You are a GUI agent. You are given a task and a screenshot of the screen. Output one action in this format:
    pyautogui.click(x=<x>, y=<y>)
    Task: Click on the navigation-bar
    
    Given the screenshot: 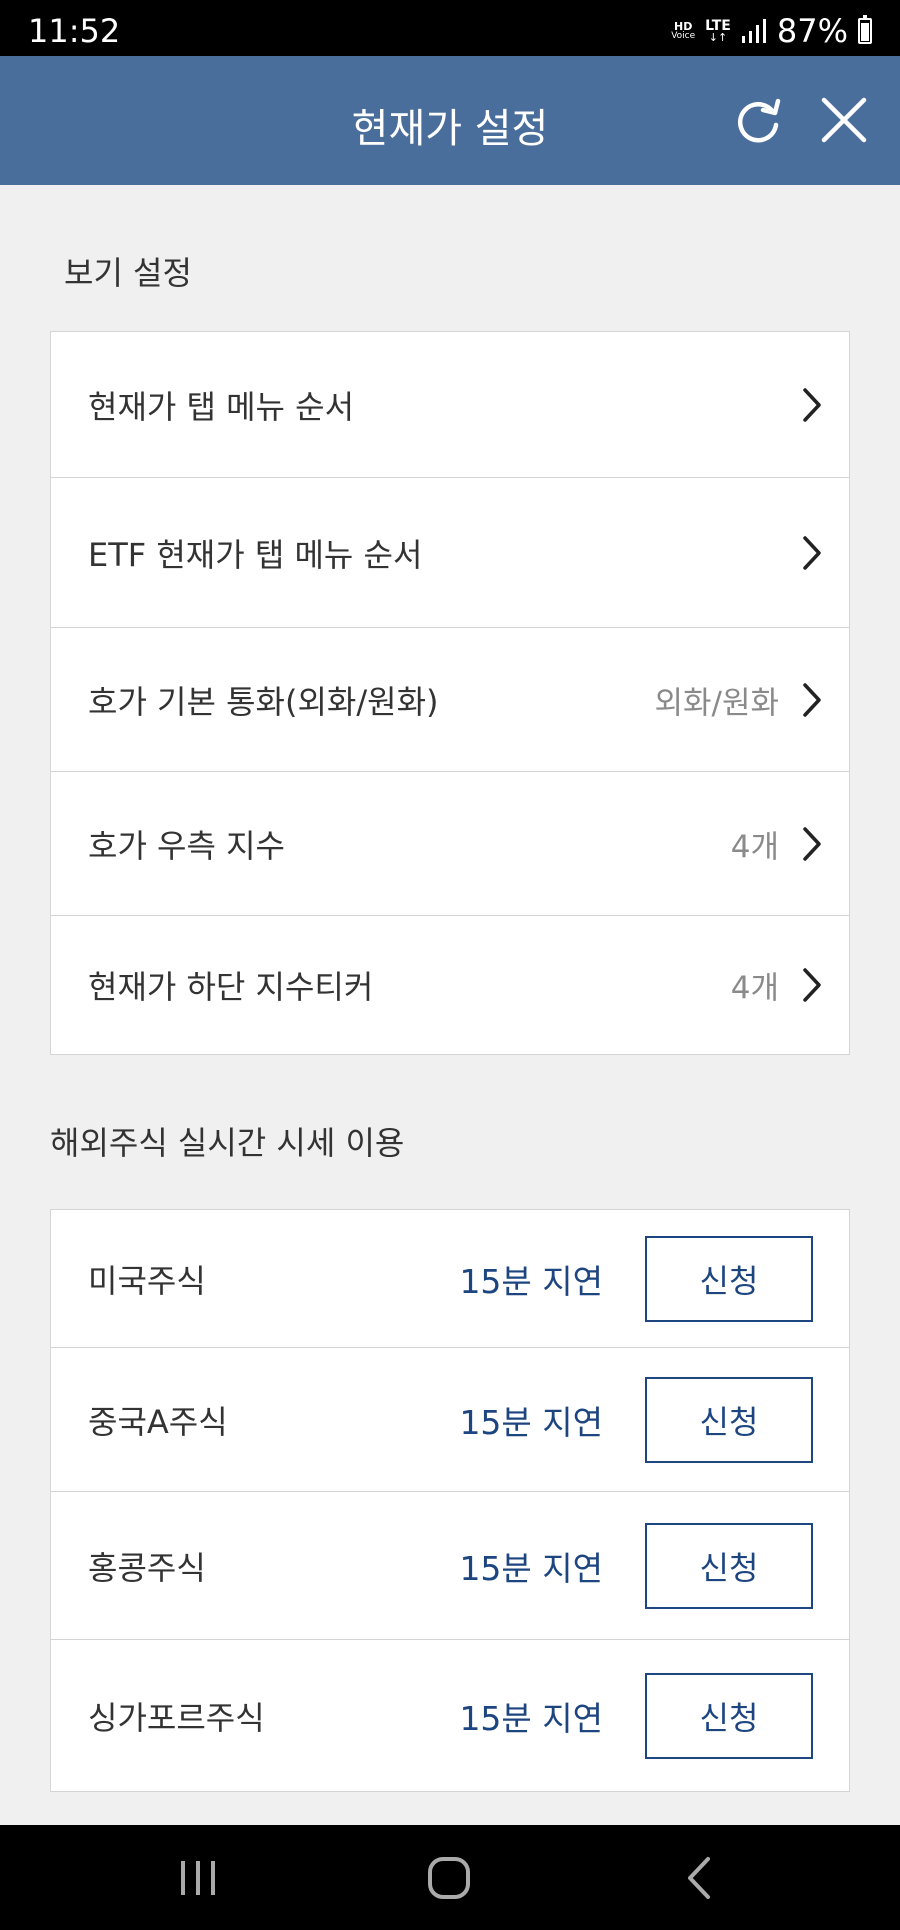 What is the action you would take?
    pyautogui.click(x=450, y=1877)
    